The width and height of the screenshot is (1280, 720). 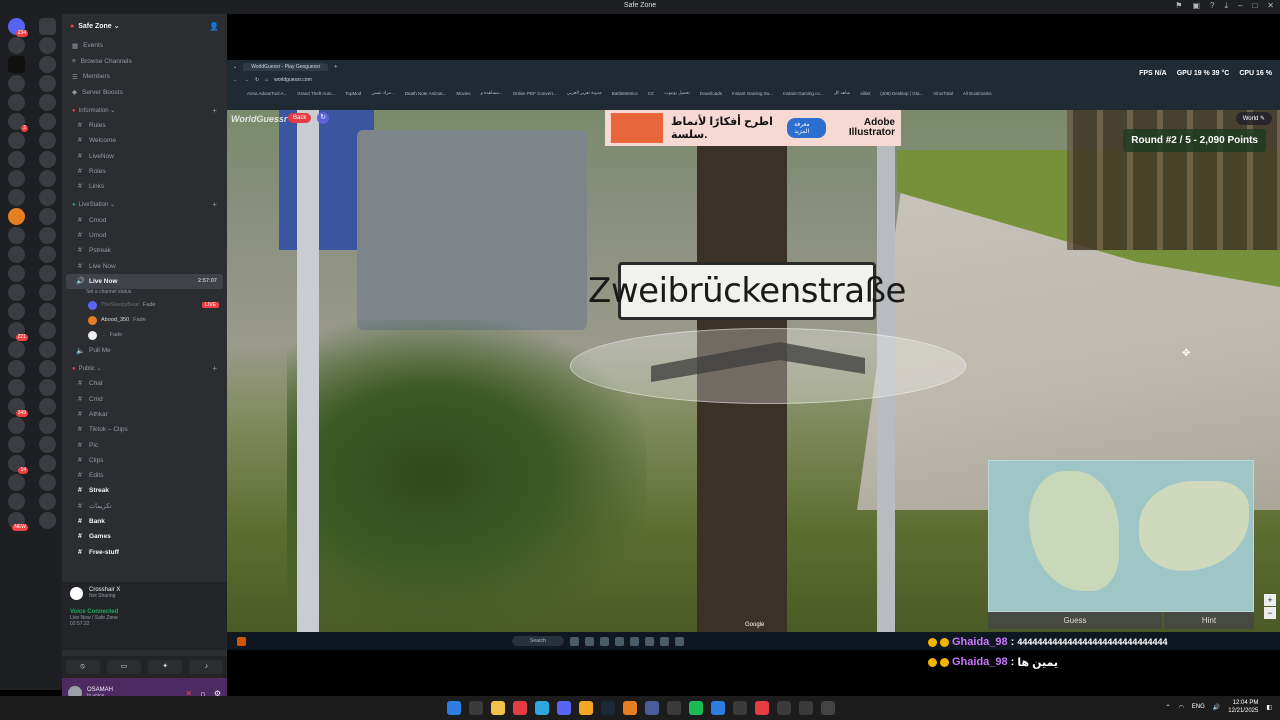 I want to click on bookmark: تحميل يوتيوب, so click(x=677, y=93).